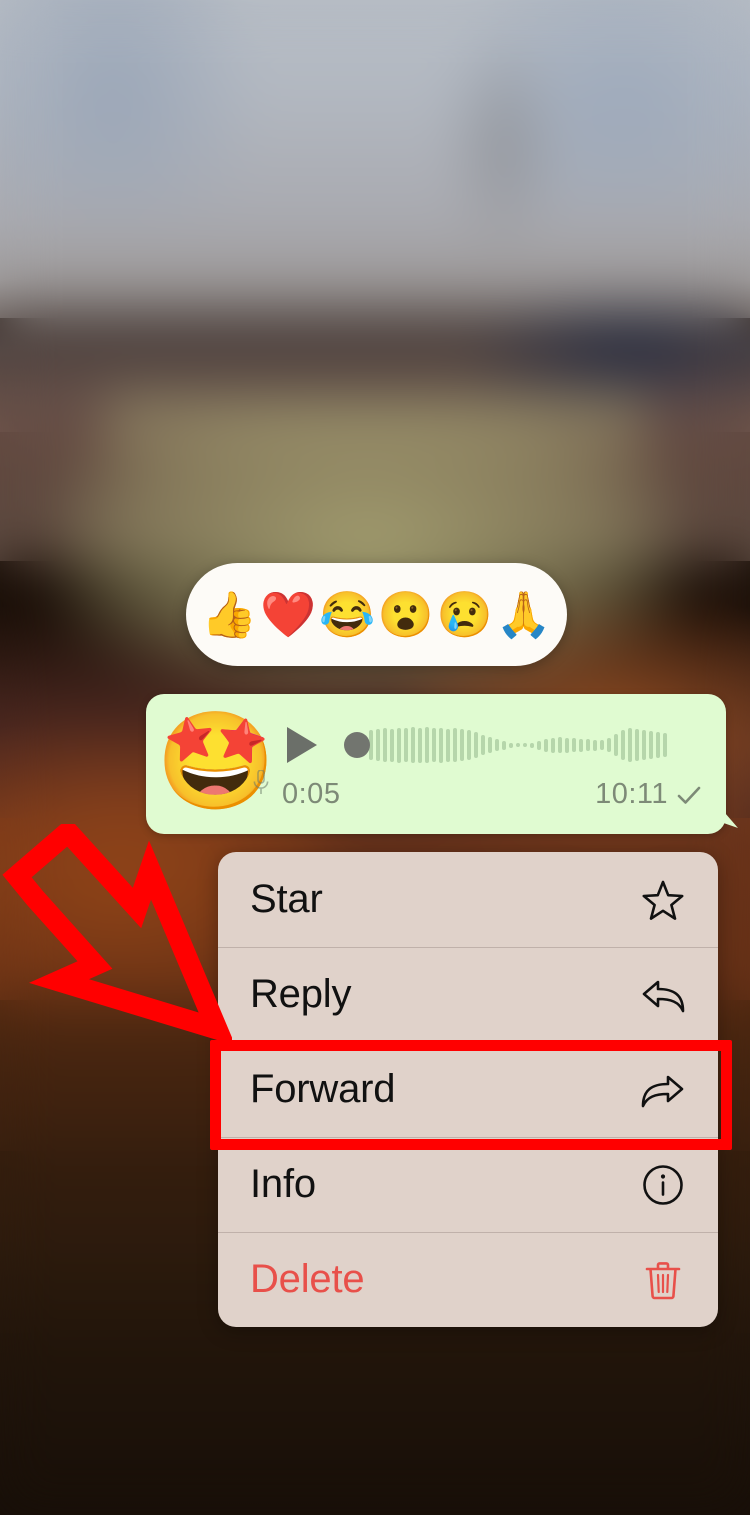 The width and height of the screenshot is (750, 1515). I want to click on waveform, so click(525, 745).